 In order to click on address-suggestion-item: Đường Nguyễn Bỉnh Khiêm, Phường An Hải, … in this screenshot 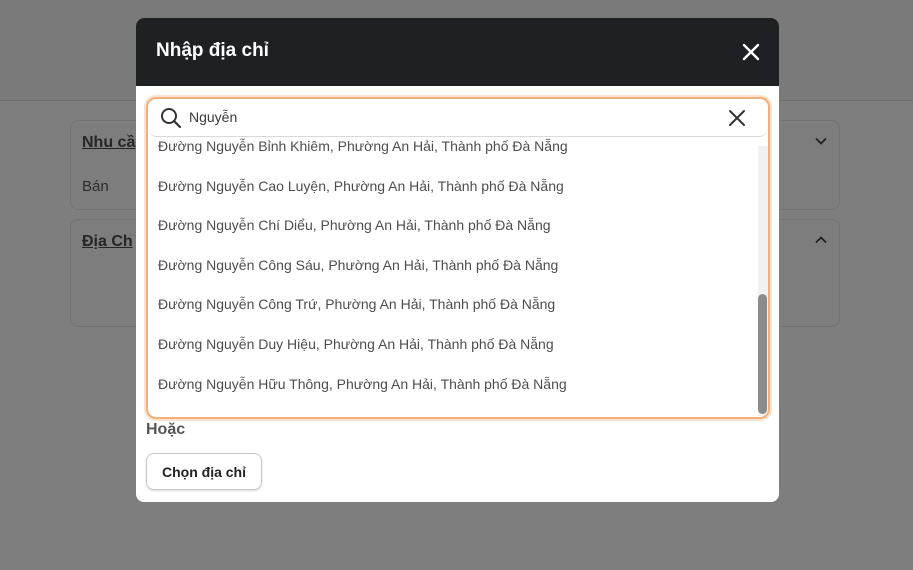, I will do `click(452, 156)`.